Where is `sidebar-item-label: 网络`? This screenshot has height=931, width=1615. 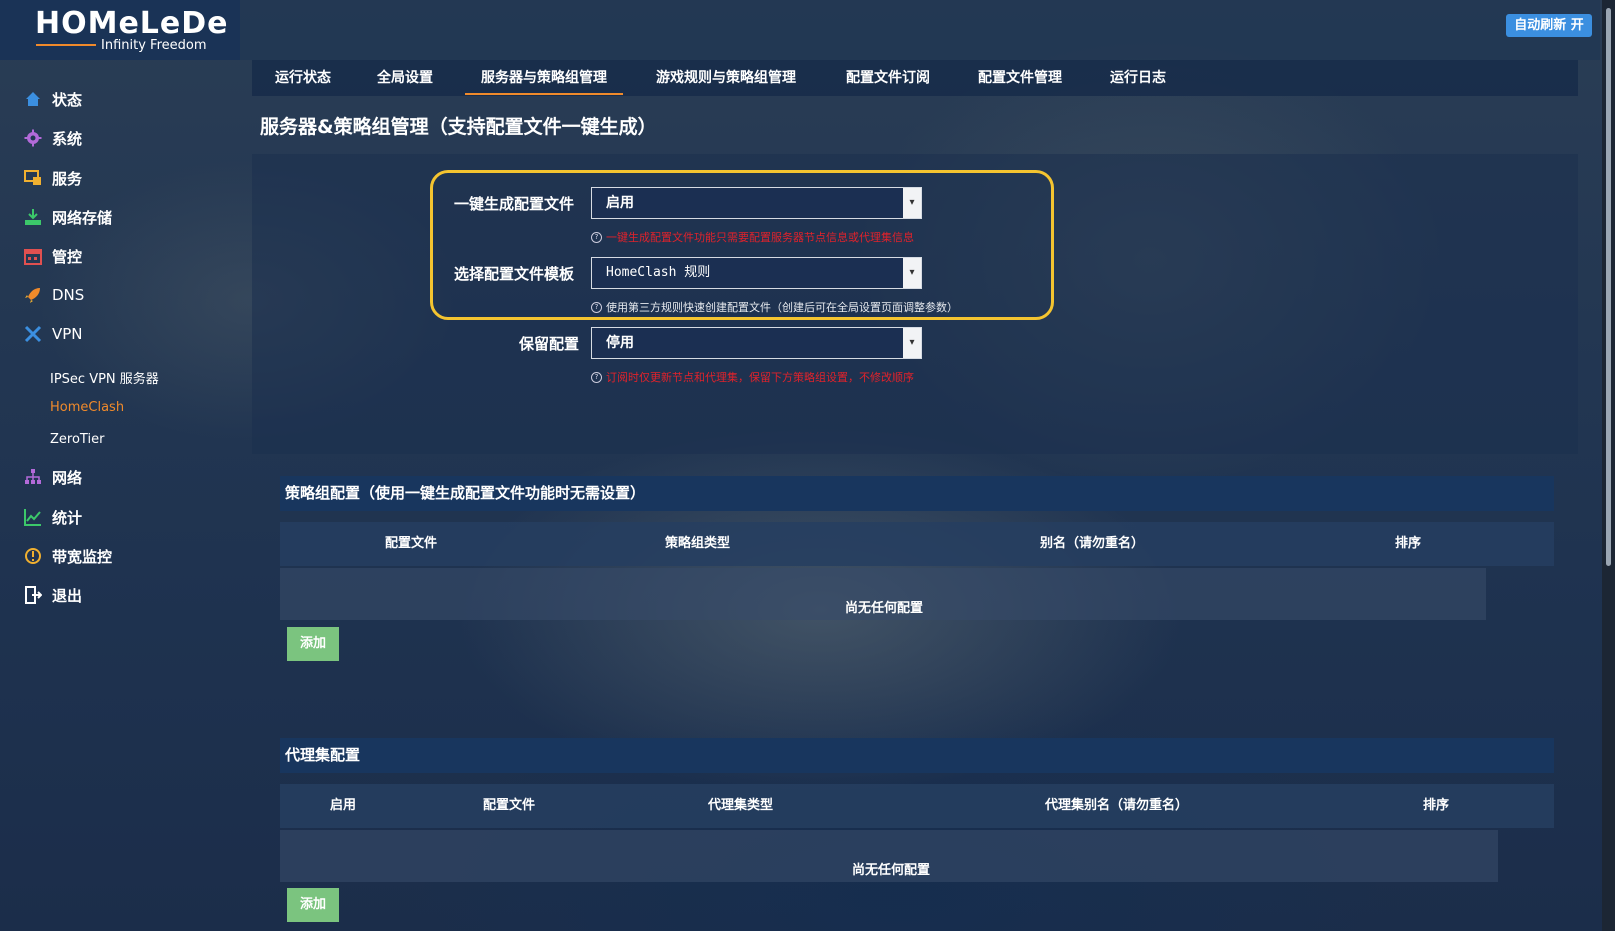 sidebar-item-label: 网络 is located at coordinates (67, 477).